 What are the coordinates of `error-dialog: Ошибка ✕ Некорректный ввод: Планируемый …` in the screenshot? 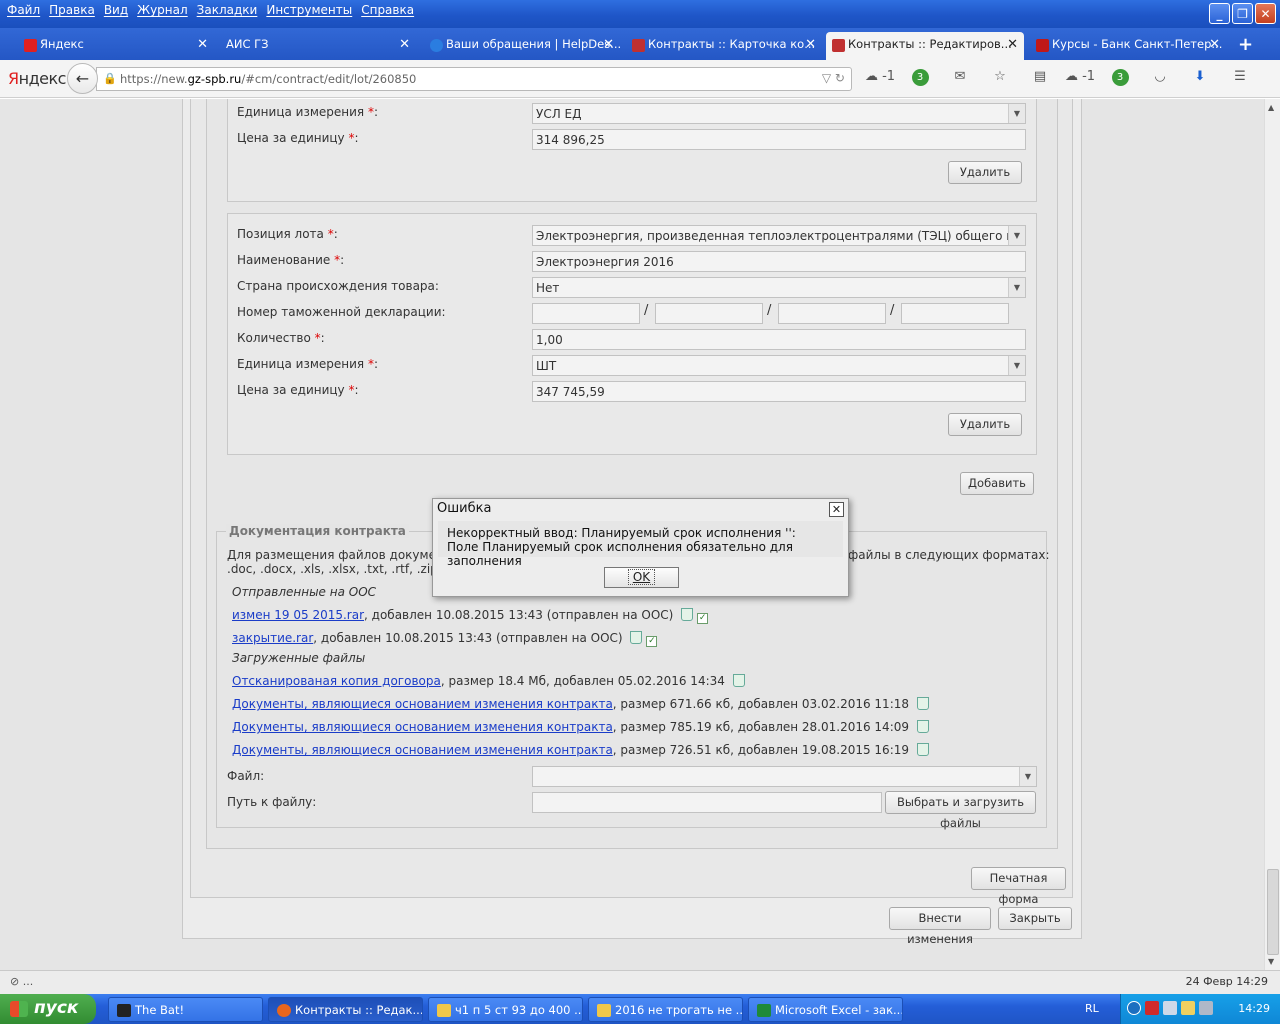 It's located at (640, 547).